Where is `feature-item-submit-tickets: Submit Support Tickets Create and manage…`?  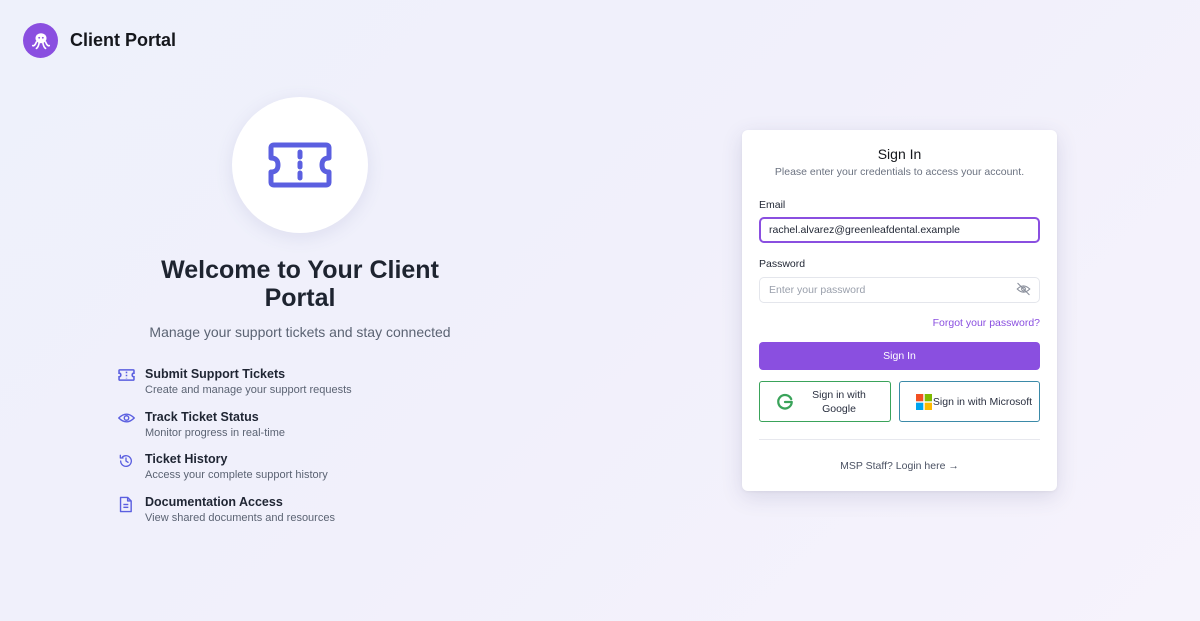
feature-item-submit-tickets: Submit Support Tickets Create and manage… is located at coordinates (288, 387).